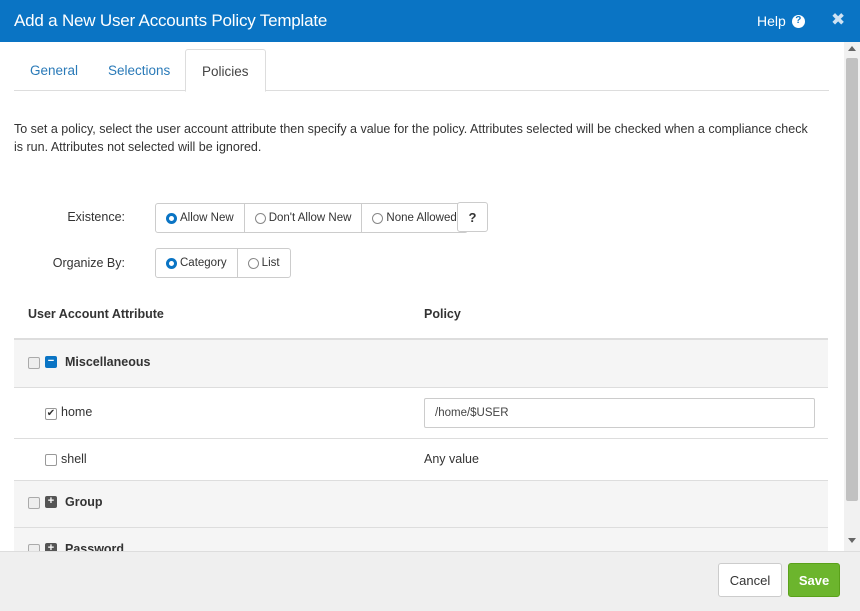  I want to click on organize-by-category-label: Category, so click(203, 263).